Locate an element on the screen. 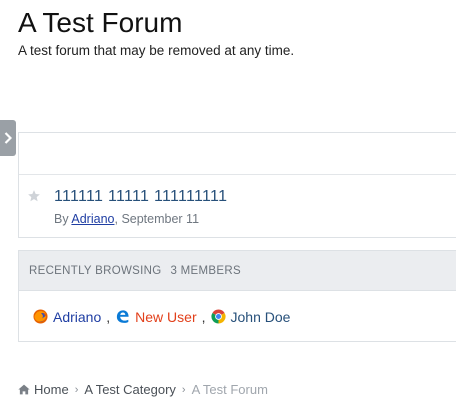 The width and height of the screenshot is (456, 420). breadcrumb-current: A Test Forum is located at coordinates (229, 389).